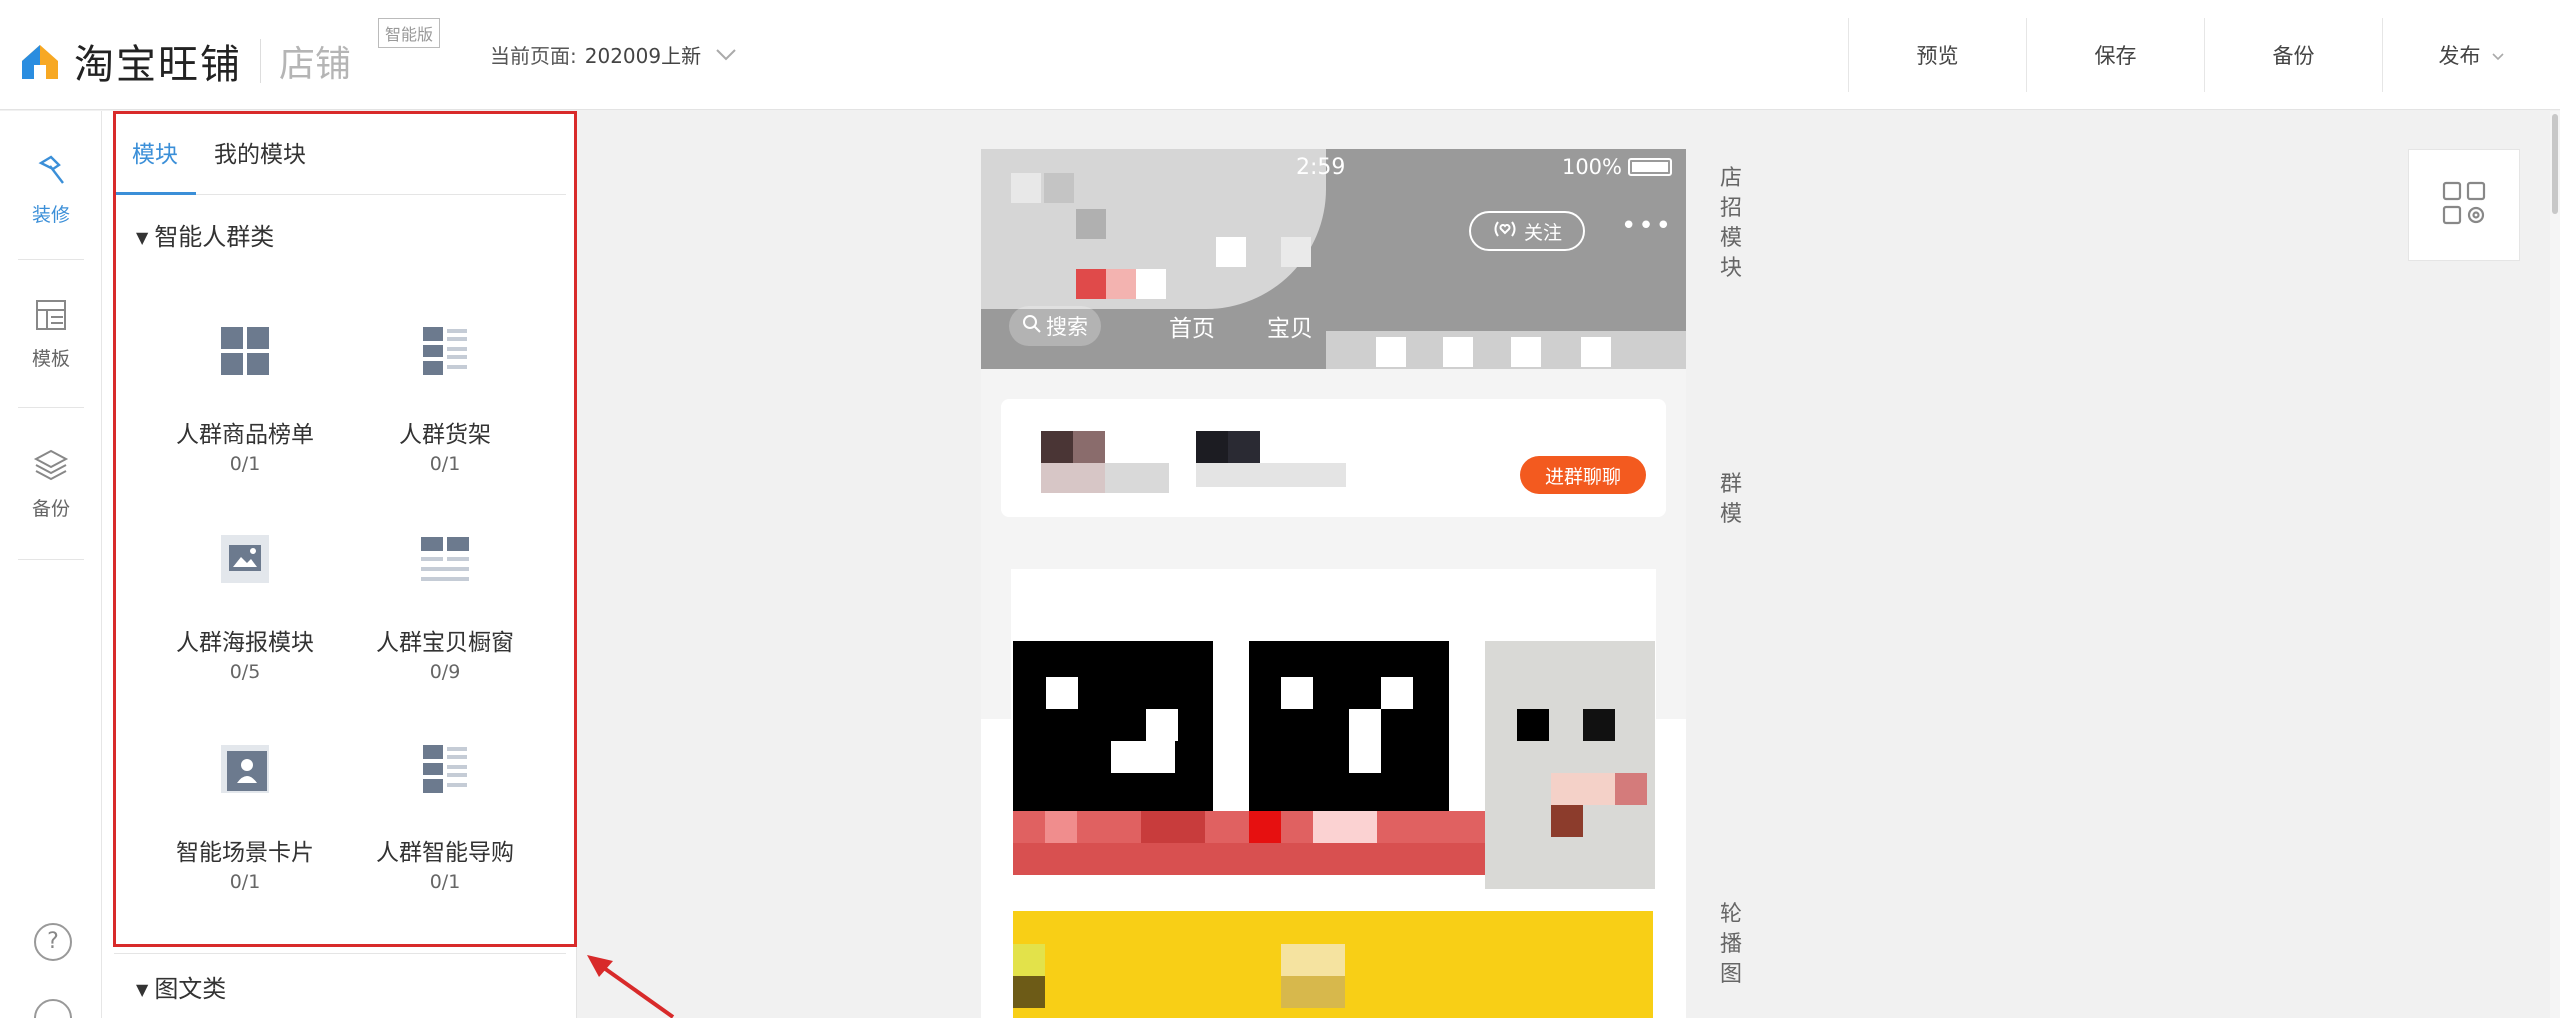  I want to click on module-crowd-shelf: 人群货架 0/1, so click(445, 400).